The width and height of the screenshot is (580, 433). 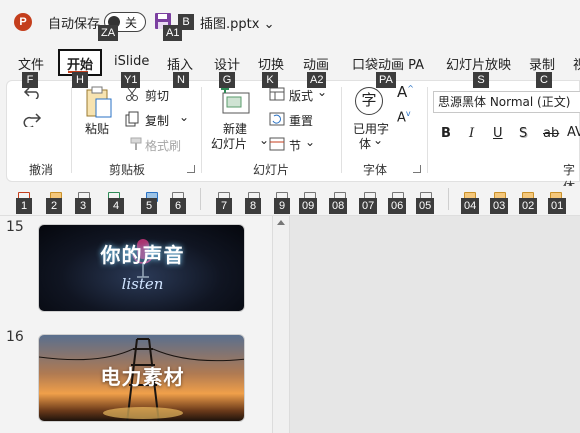 What do you see at coordinates (235, 101) in the screenshot?
I see `new-slide-icon` at bounding box center [235, 101].